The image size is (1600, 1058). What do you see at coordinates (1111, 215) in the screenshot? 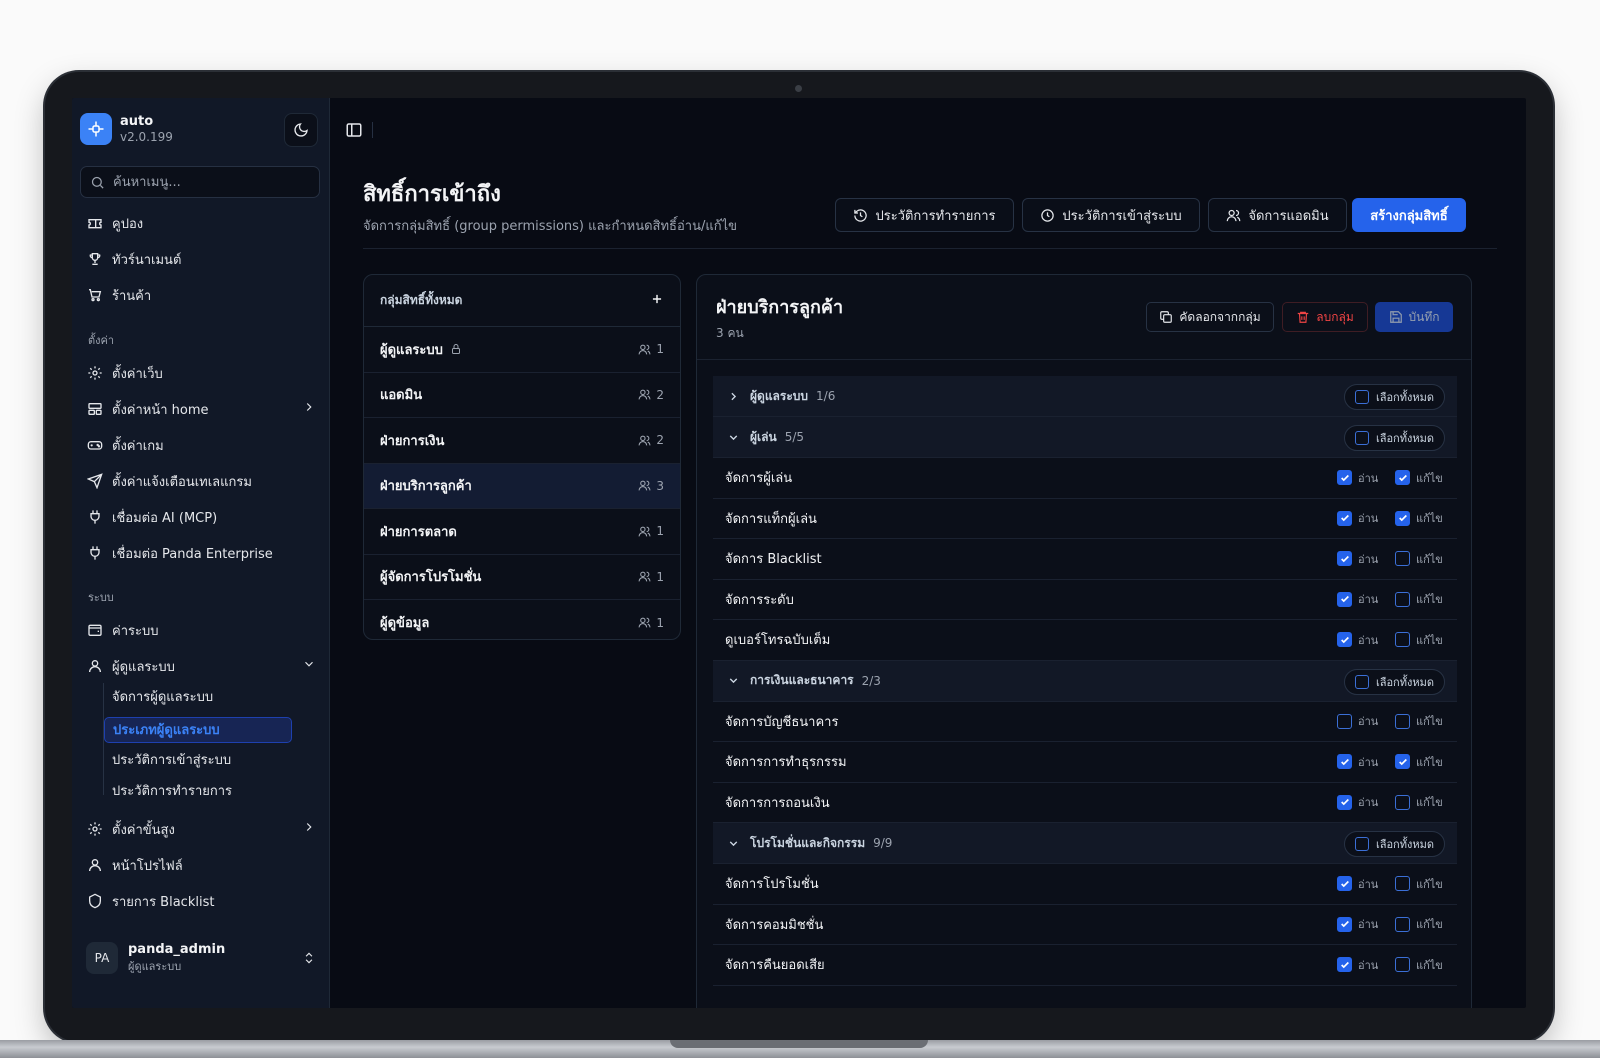
I see `login-history-button: ประวัติการเข้าสู่ระบบ` at bounding box center [1111, 215].